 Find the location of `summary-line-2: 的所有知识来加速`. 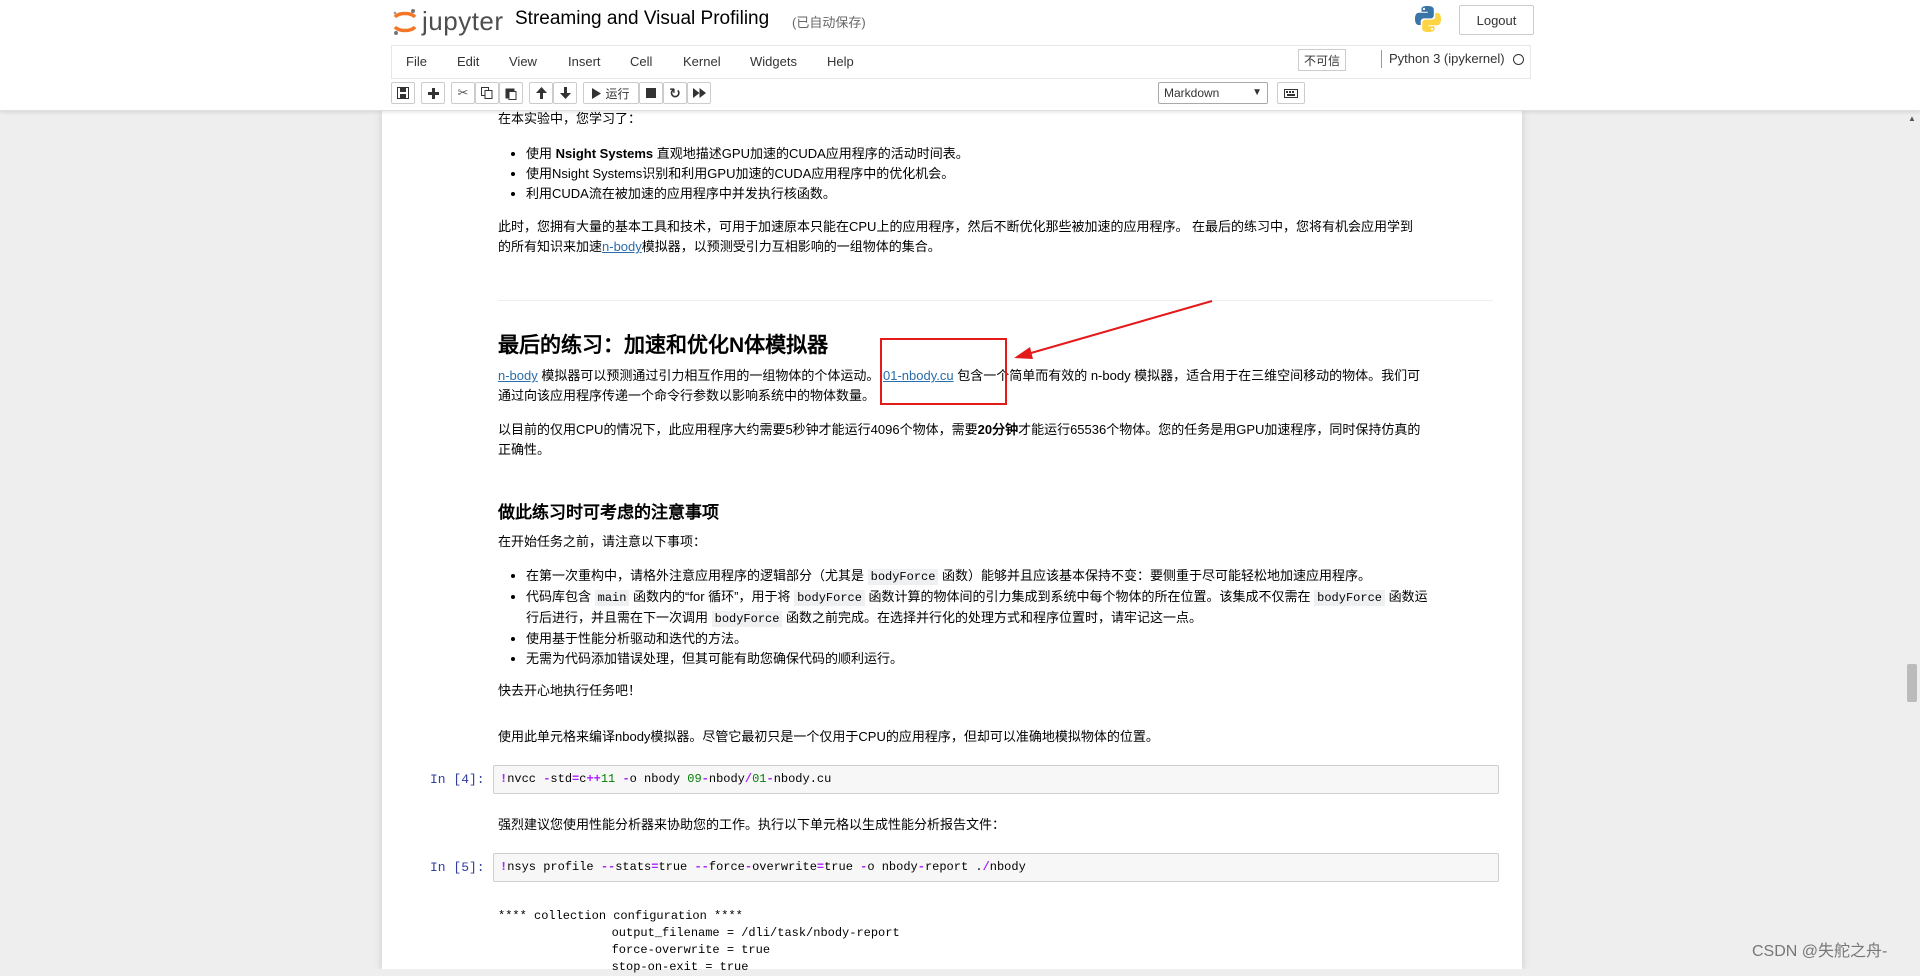

summary-line-2: 的所有知识来加速 is located at coordinates (550, 246).